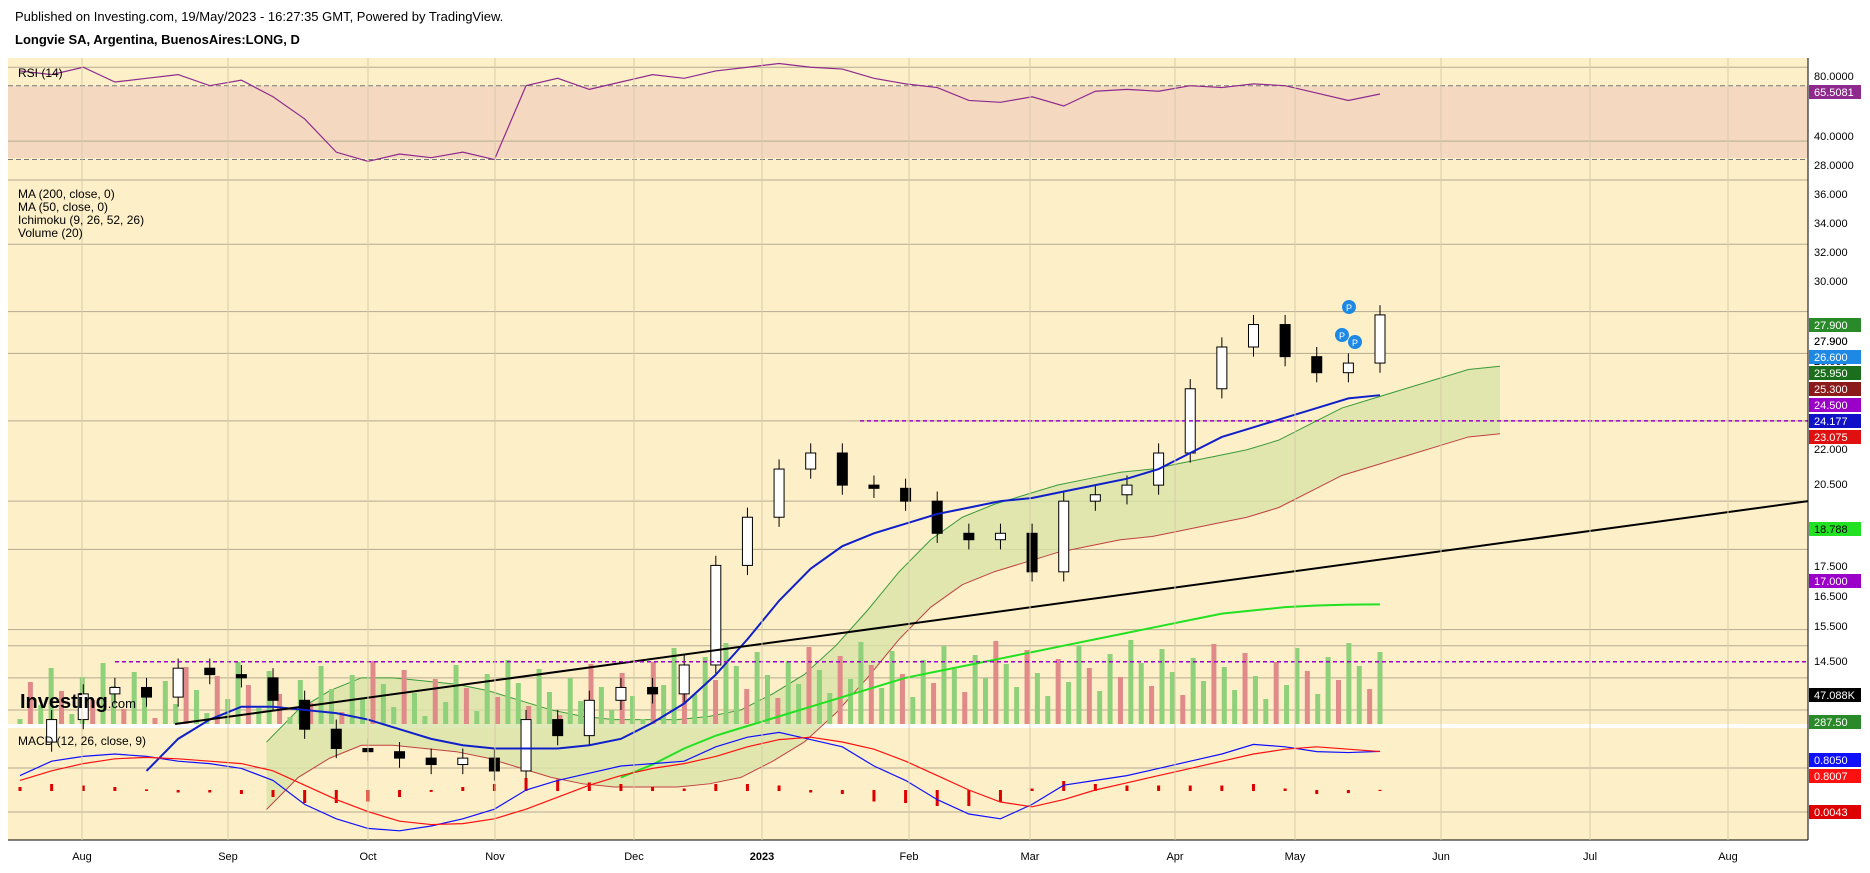 The height and width of the screenshot is (873, 1870). I want to click on macd-value-tag-text: 0.0043, so click(1831, 813).